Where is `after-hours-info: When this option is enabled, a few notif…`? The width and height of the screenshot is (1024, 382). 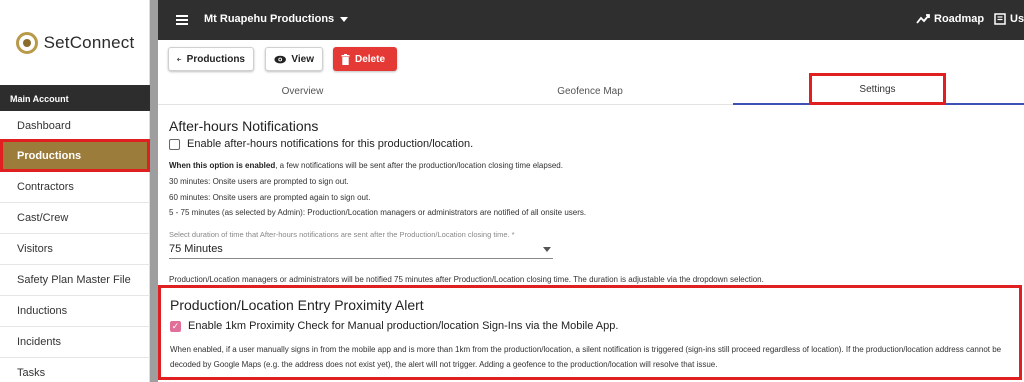 after-hours-info: When this option is enabled, a few notif… is located at coordinates (366, 165).